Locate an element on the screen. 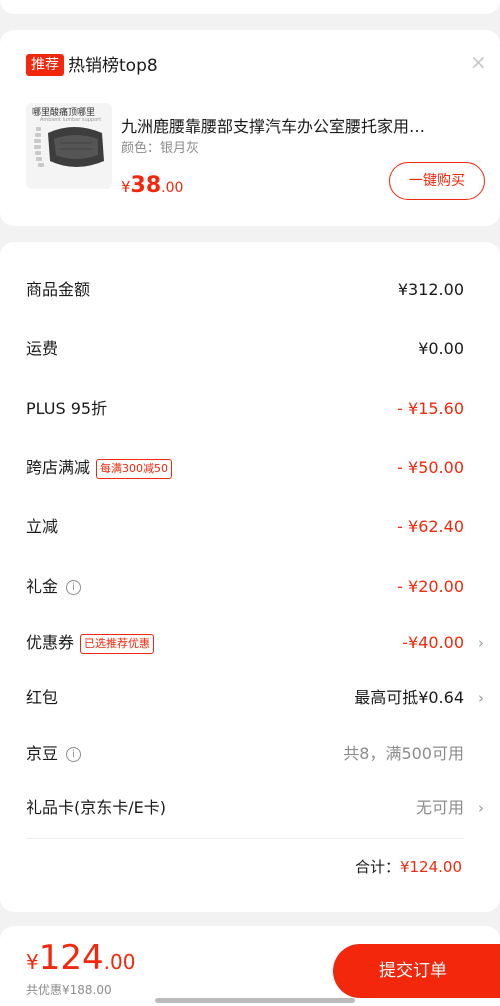  lumbar-pillow-illustration is located at coordinates (69, 147).